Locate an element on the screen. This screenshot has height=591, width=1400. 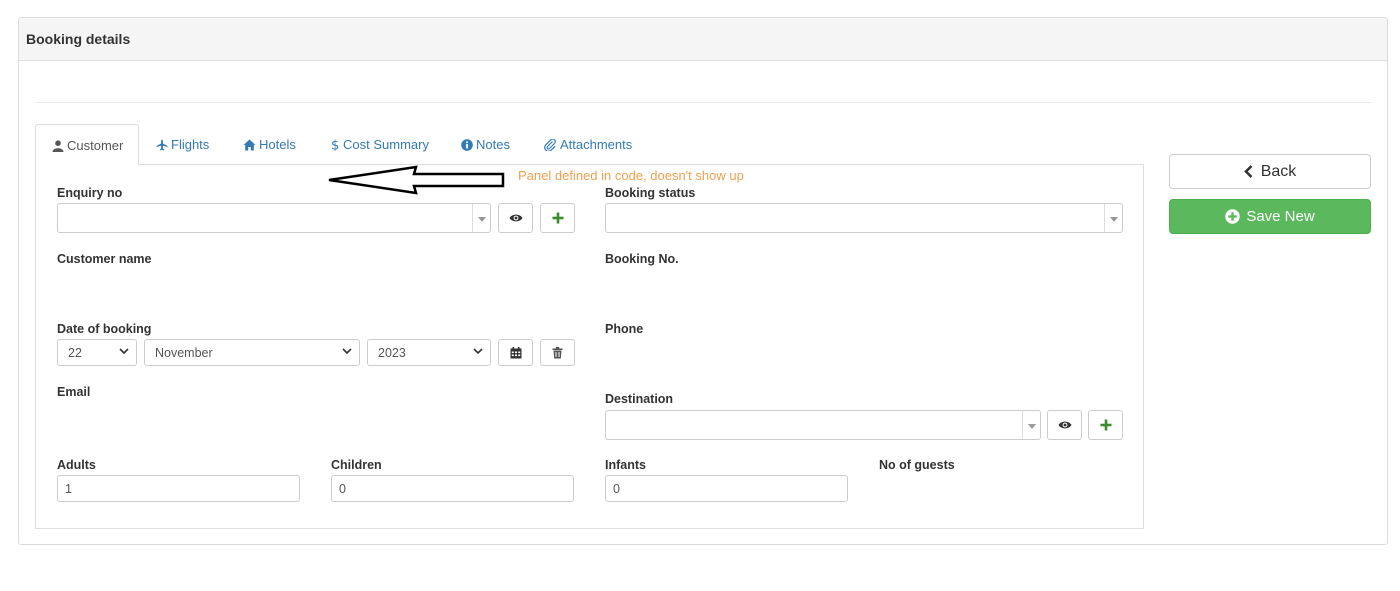
destination-select is located at coordinates (823, 425).